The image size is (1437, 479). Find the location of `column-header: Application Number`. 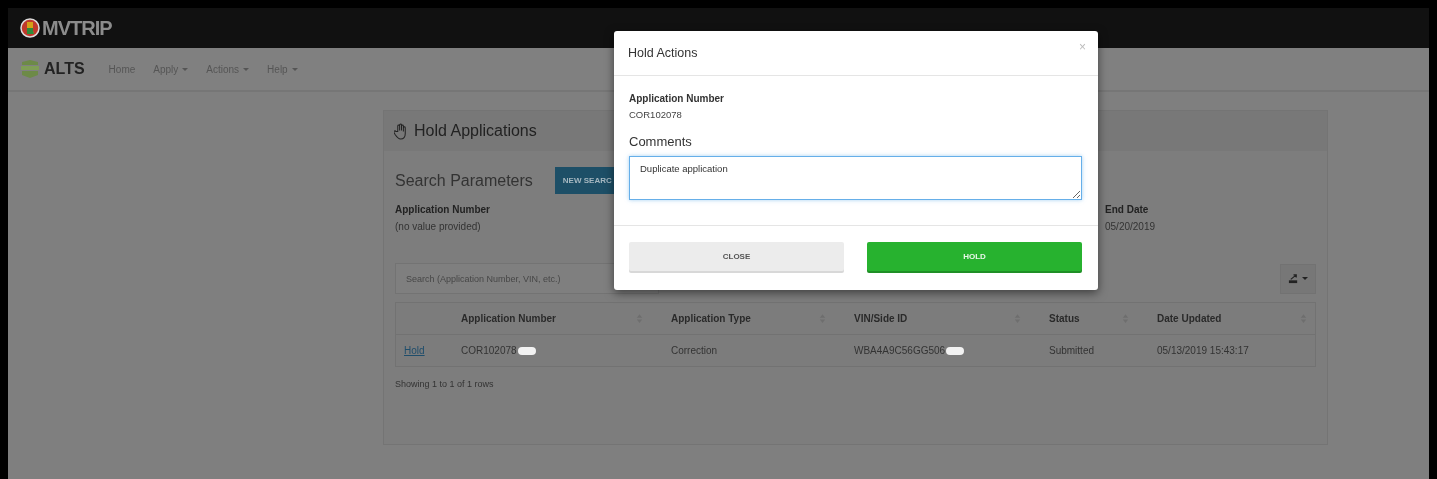

column-header: Application Number is located at coordinates (508, 318).